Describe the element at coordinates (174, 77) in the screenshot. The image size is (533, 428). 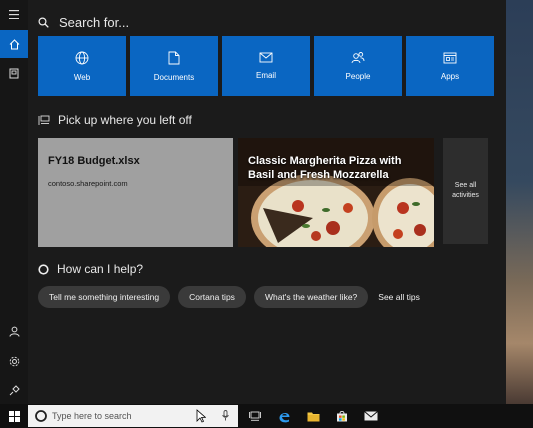
I see `tile-label: Documents` at that location.